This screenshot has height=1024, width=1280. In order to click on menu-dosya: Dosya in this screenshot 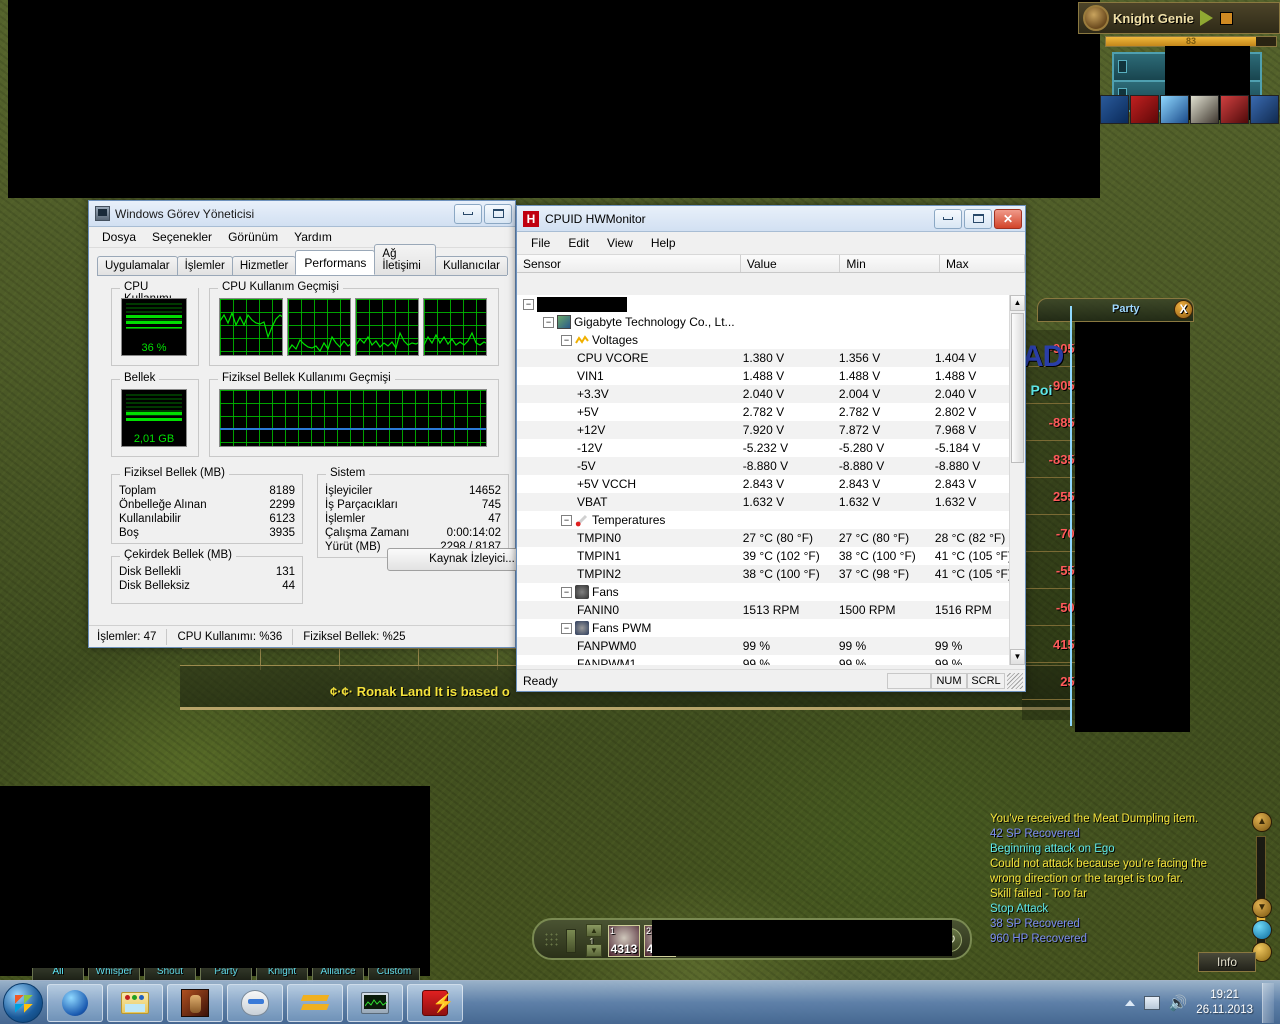, I will do `click(119, 237)`.